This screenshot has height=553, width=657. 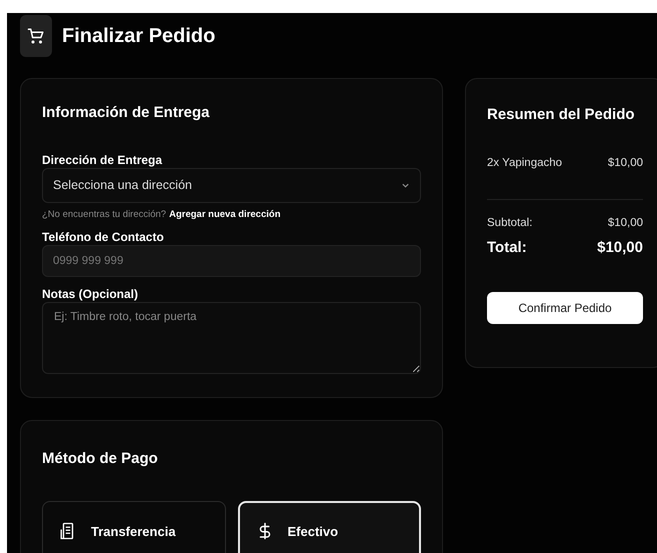 I want to click on field-label: Notas (Opcional), so click(x=90, y=294).